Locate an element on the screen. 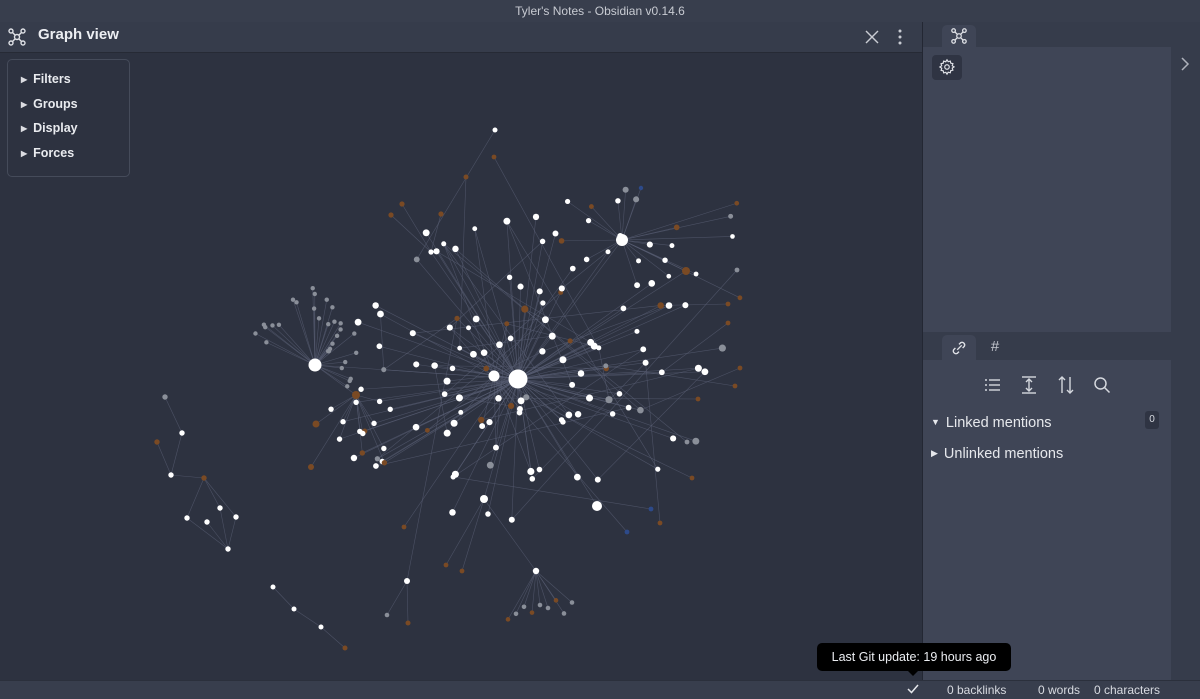 Image resolution: width=1200 pixels, height=699 pixels. search-icon is located at coordinates (1102, 385).